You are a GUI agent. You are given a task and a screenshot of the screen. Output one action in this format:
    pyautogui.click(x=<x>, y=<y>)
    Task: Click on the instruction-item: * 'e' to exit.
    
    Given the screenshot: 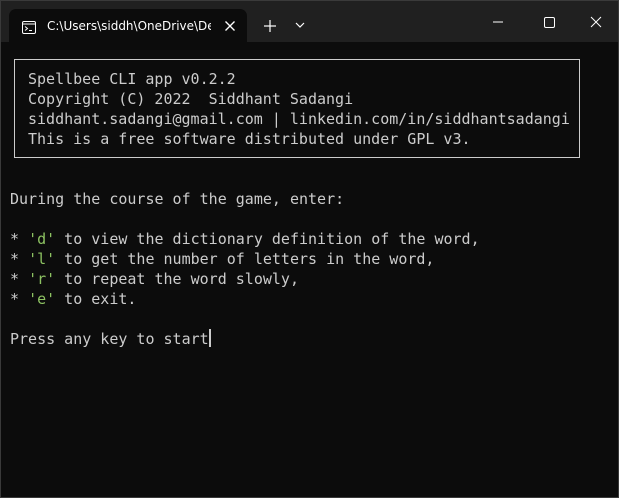 What is the action you would take?
    pyautogui.click(x=73, y=299)
    